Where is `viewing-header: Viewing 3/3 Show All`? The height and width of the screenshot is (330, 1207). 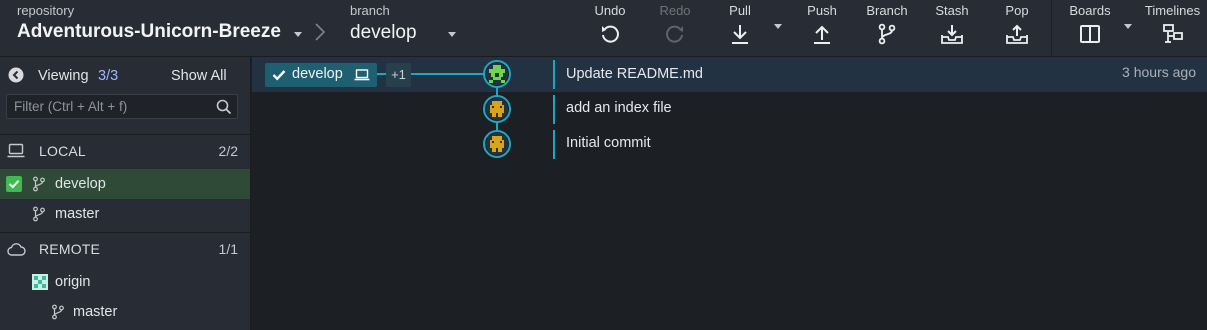
viewing-header: Viewing 3/3 Show All is located at coordinates (125, 74).